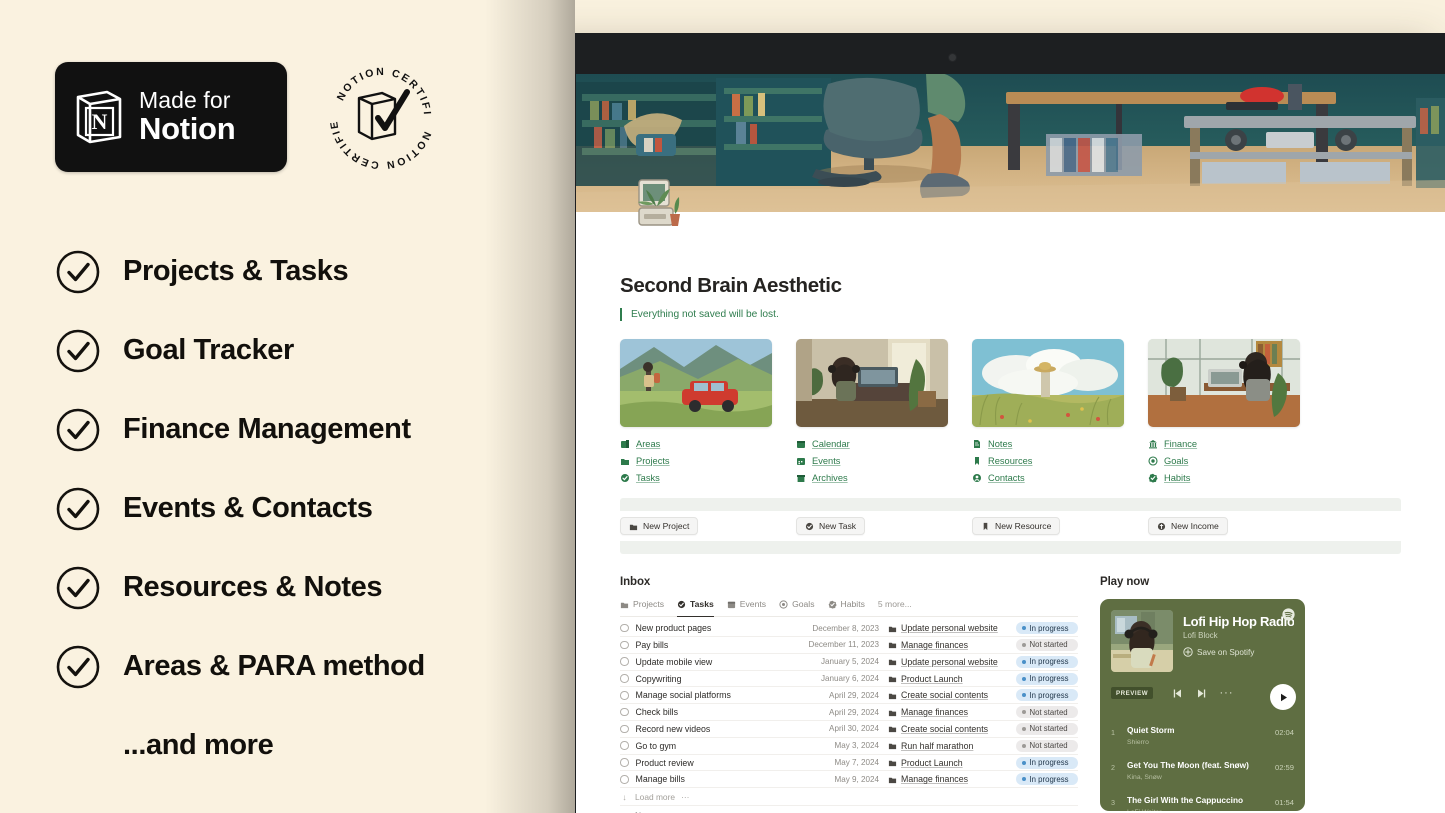 This screenshot has width=1445, height=813. I want to click on arrow-down-icon: ↓, so click(624, 796).